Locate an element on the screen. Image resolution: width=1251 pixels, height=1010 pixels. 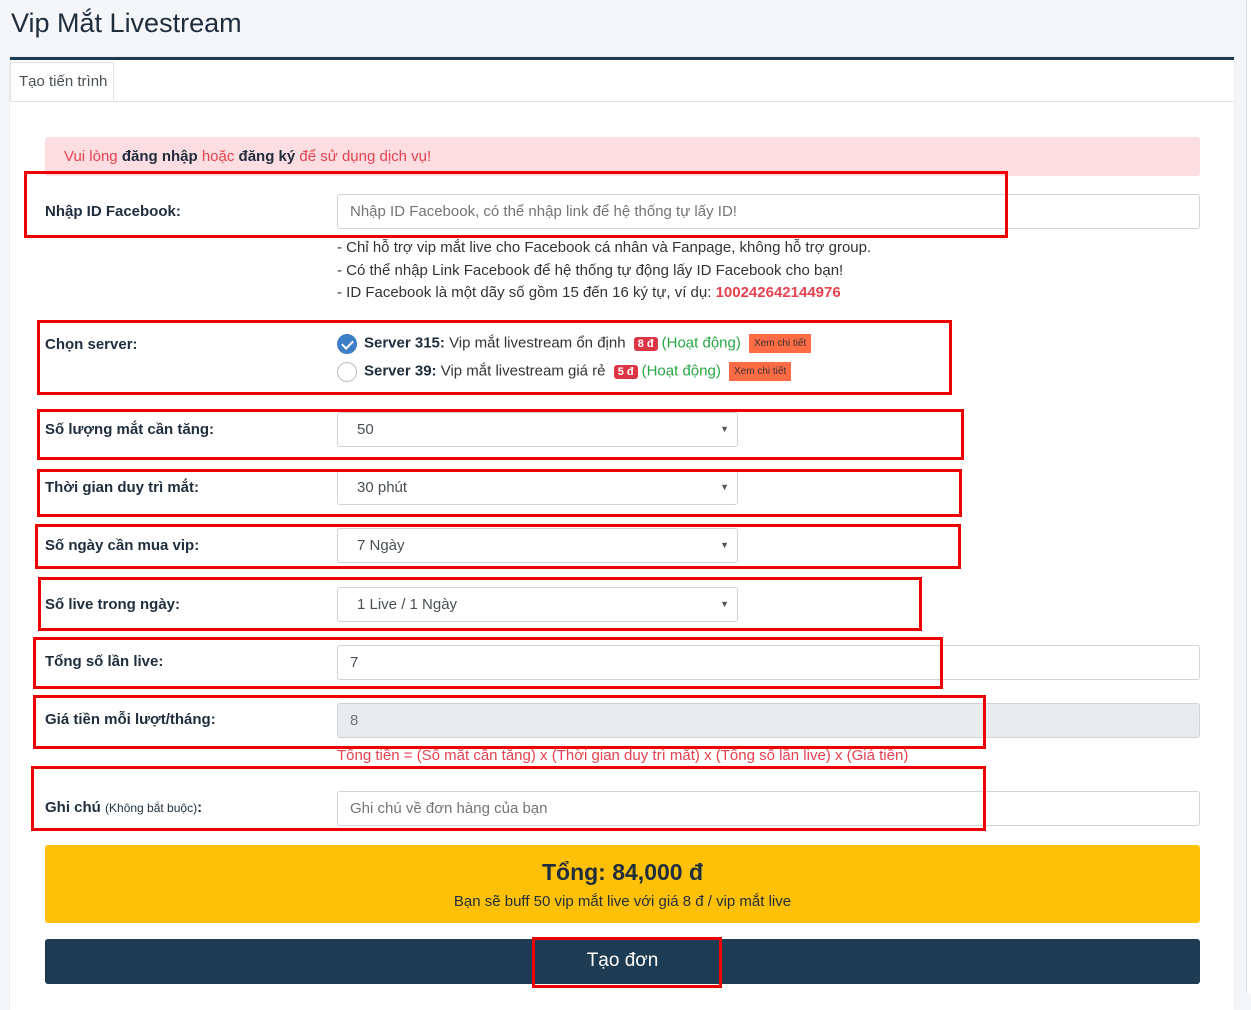
total-lives-input: 7 is located at coordinates (768, 662).